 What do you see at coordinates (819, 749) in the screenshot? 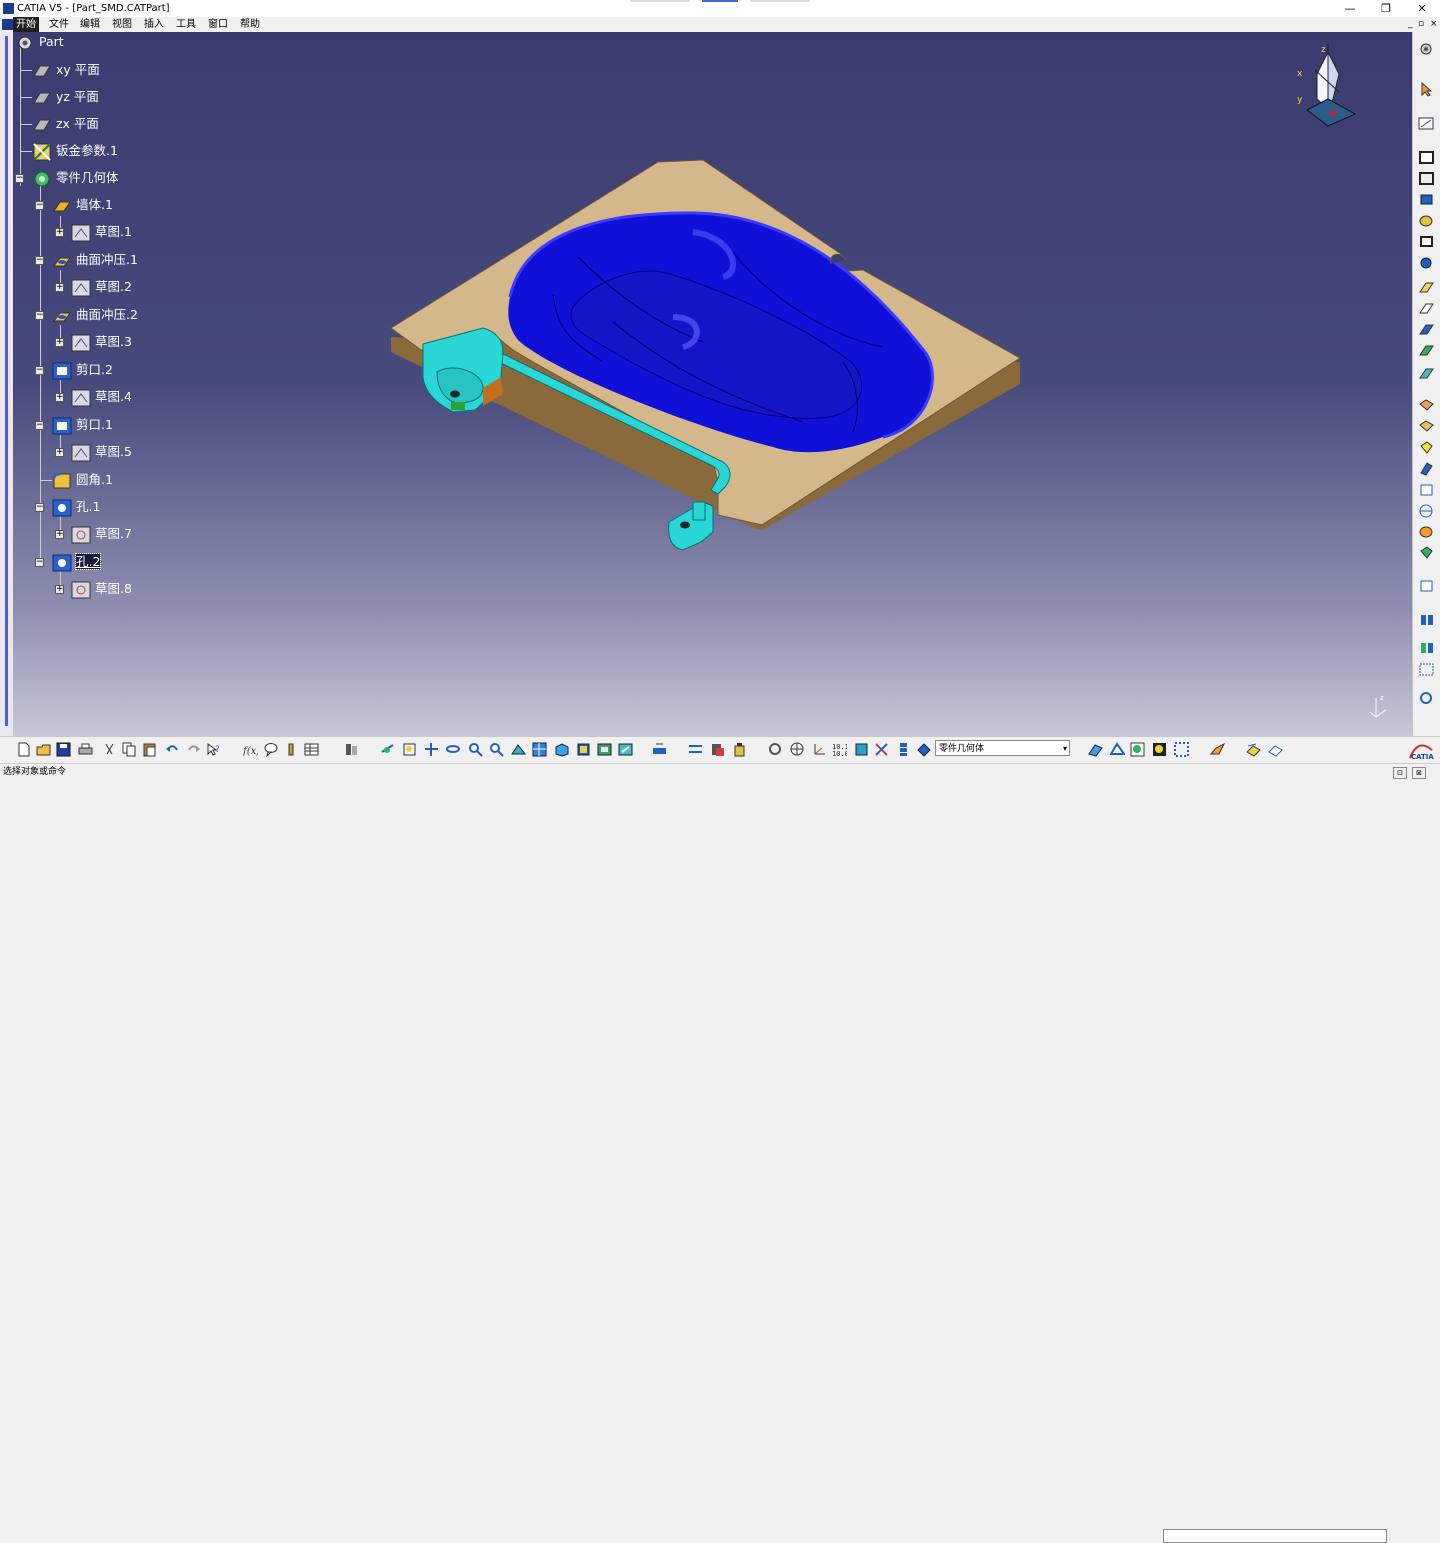
I see `3d-axis-icon` at bounding box center [819, 749].